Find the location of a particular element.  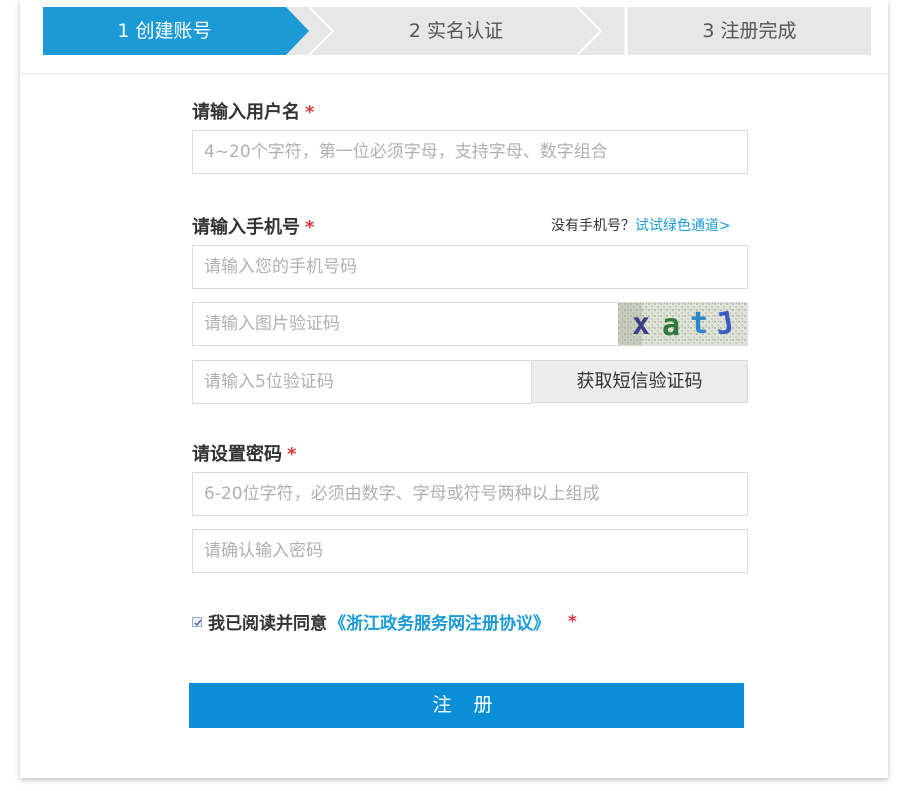

password-input is located at coordinates (470, 494).